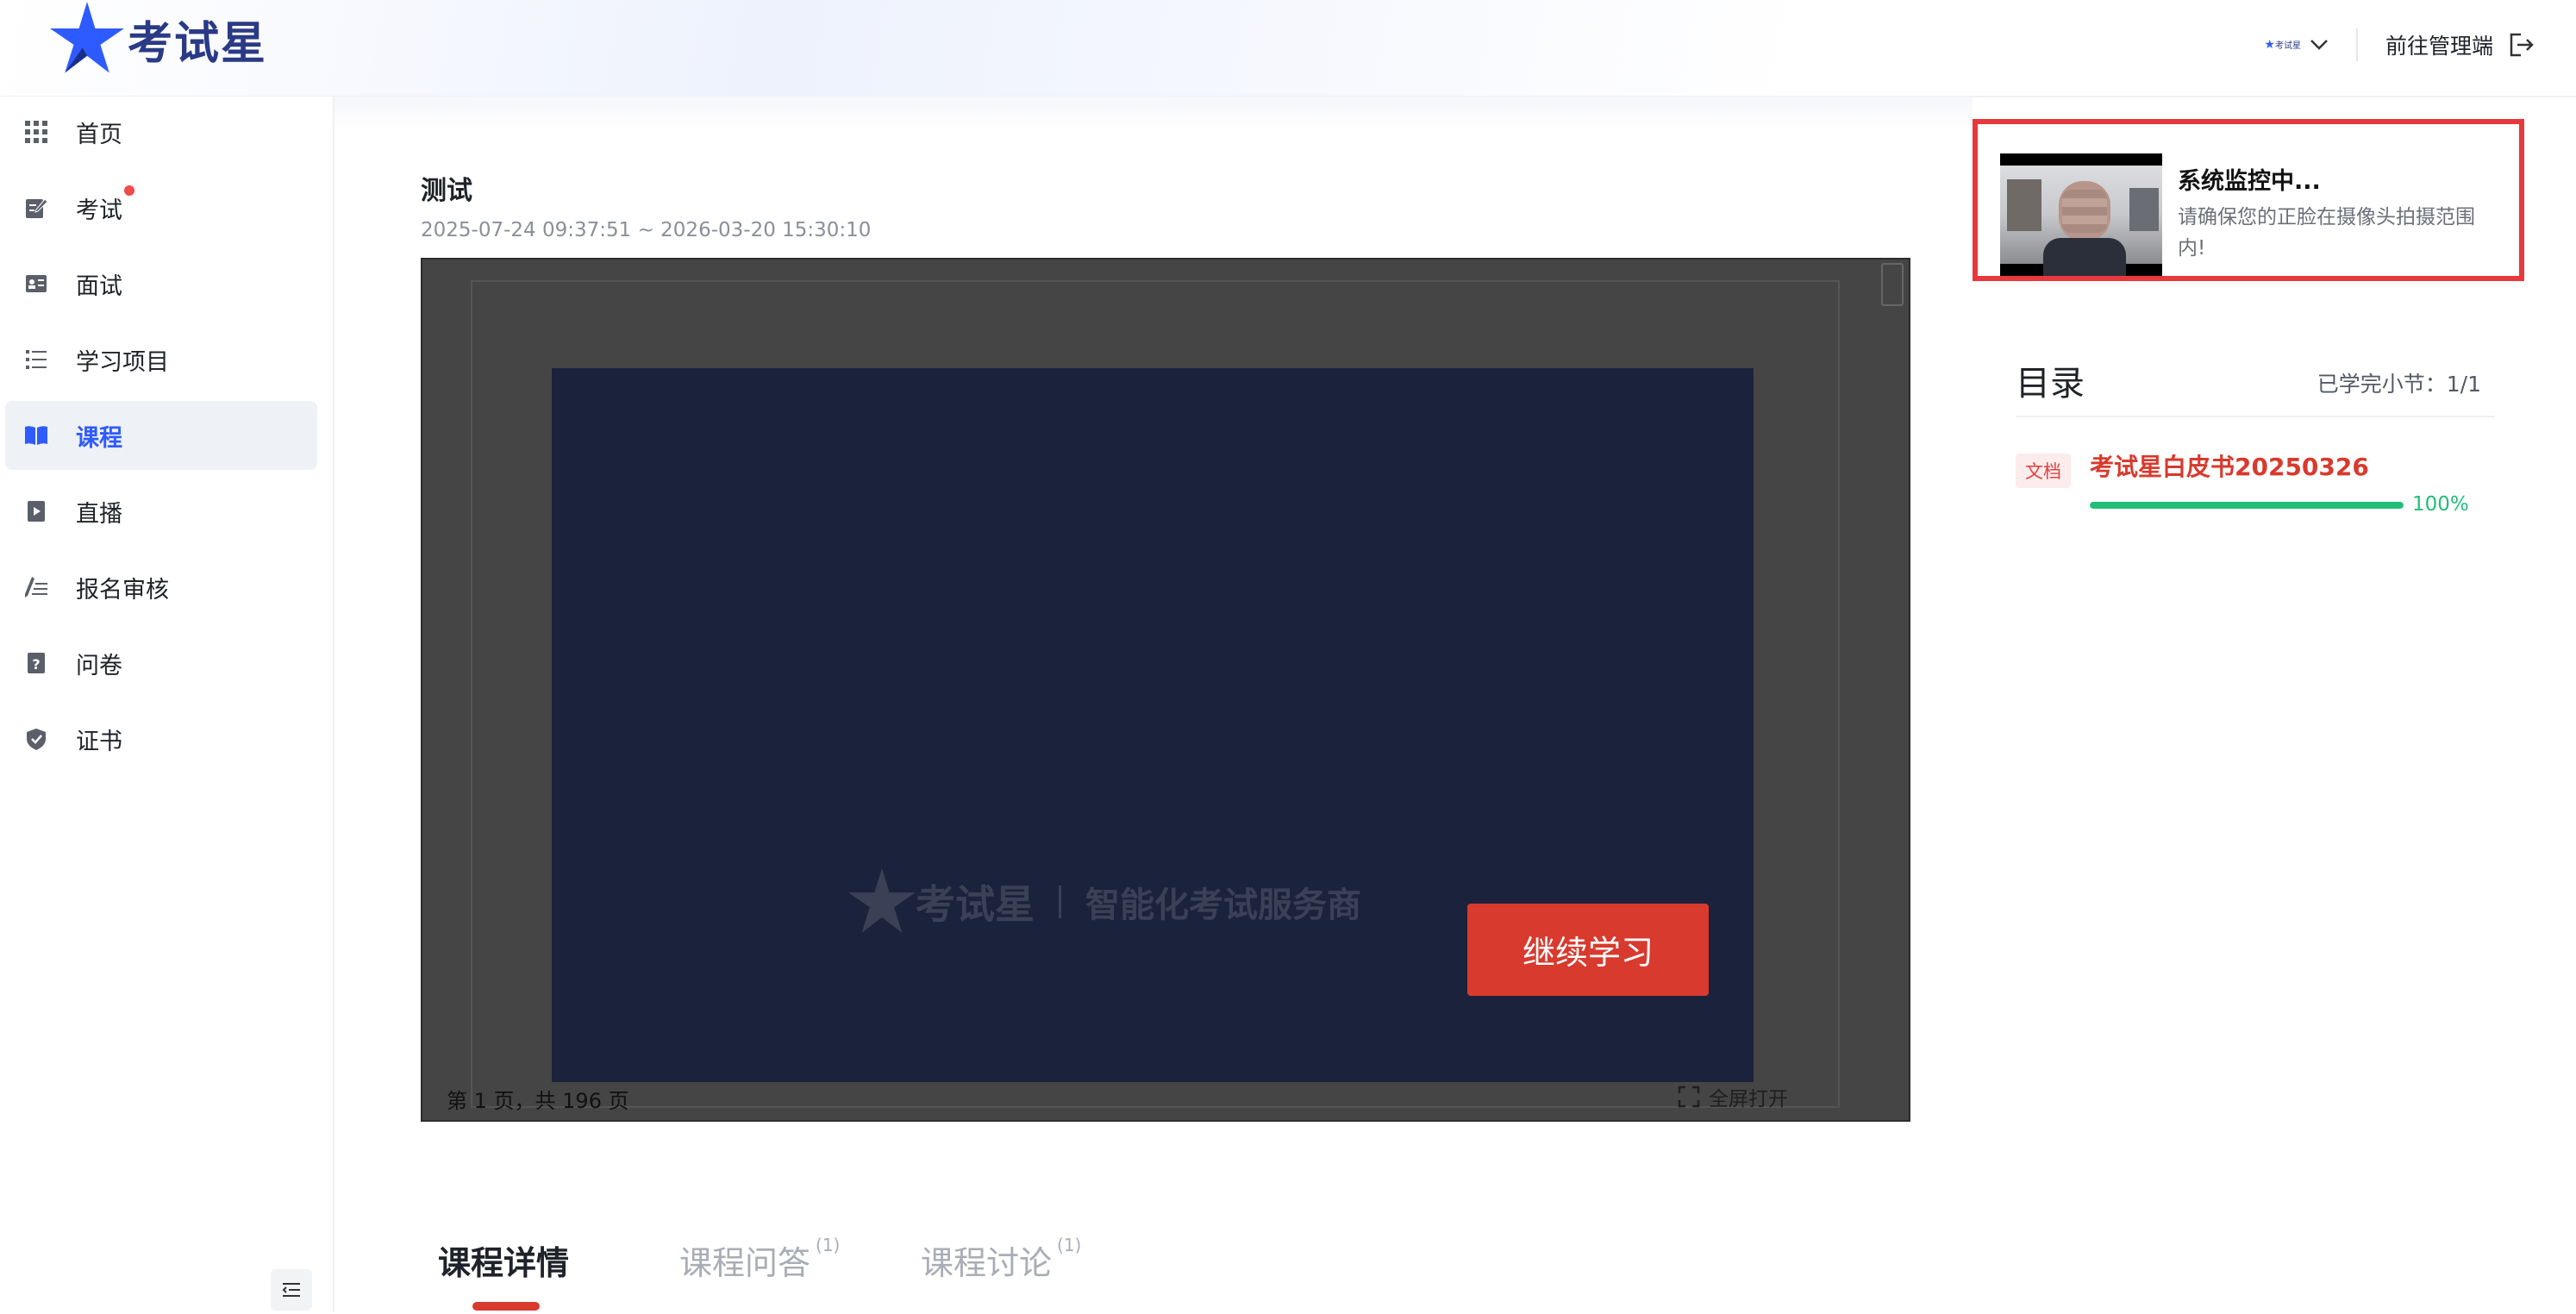 The height and width of the screenshot is (1314, 2576). Describe the element at coordinates (2522, 45) in the screenshot. I see `logout-icon` at that location.